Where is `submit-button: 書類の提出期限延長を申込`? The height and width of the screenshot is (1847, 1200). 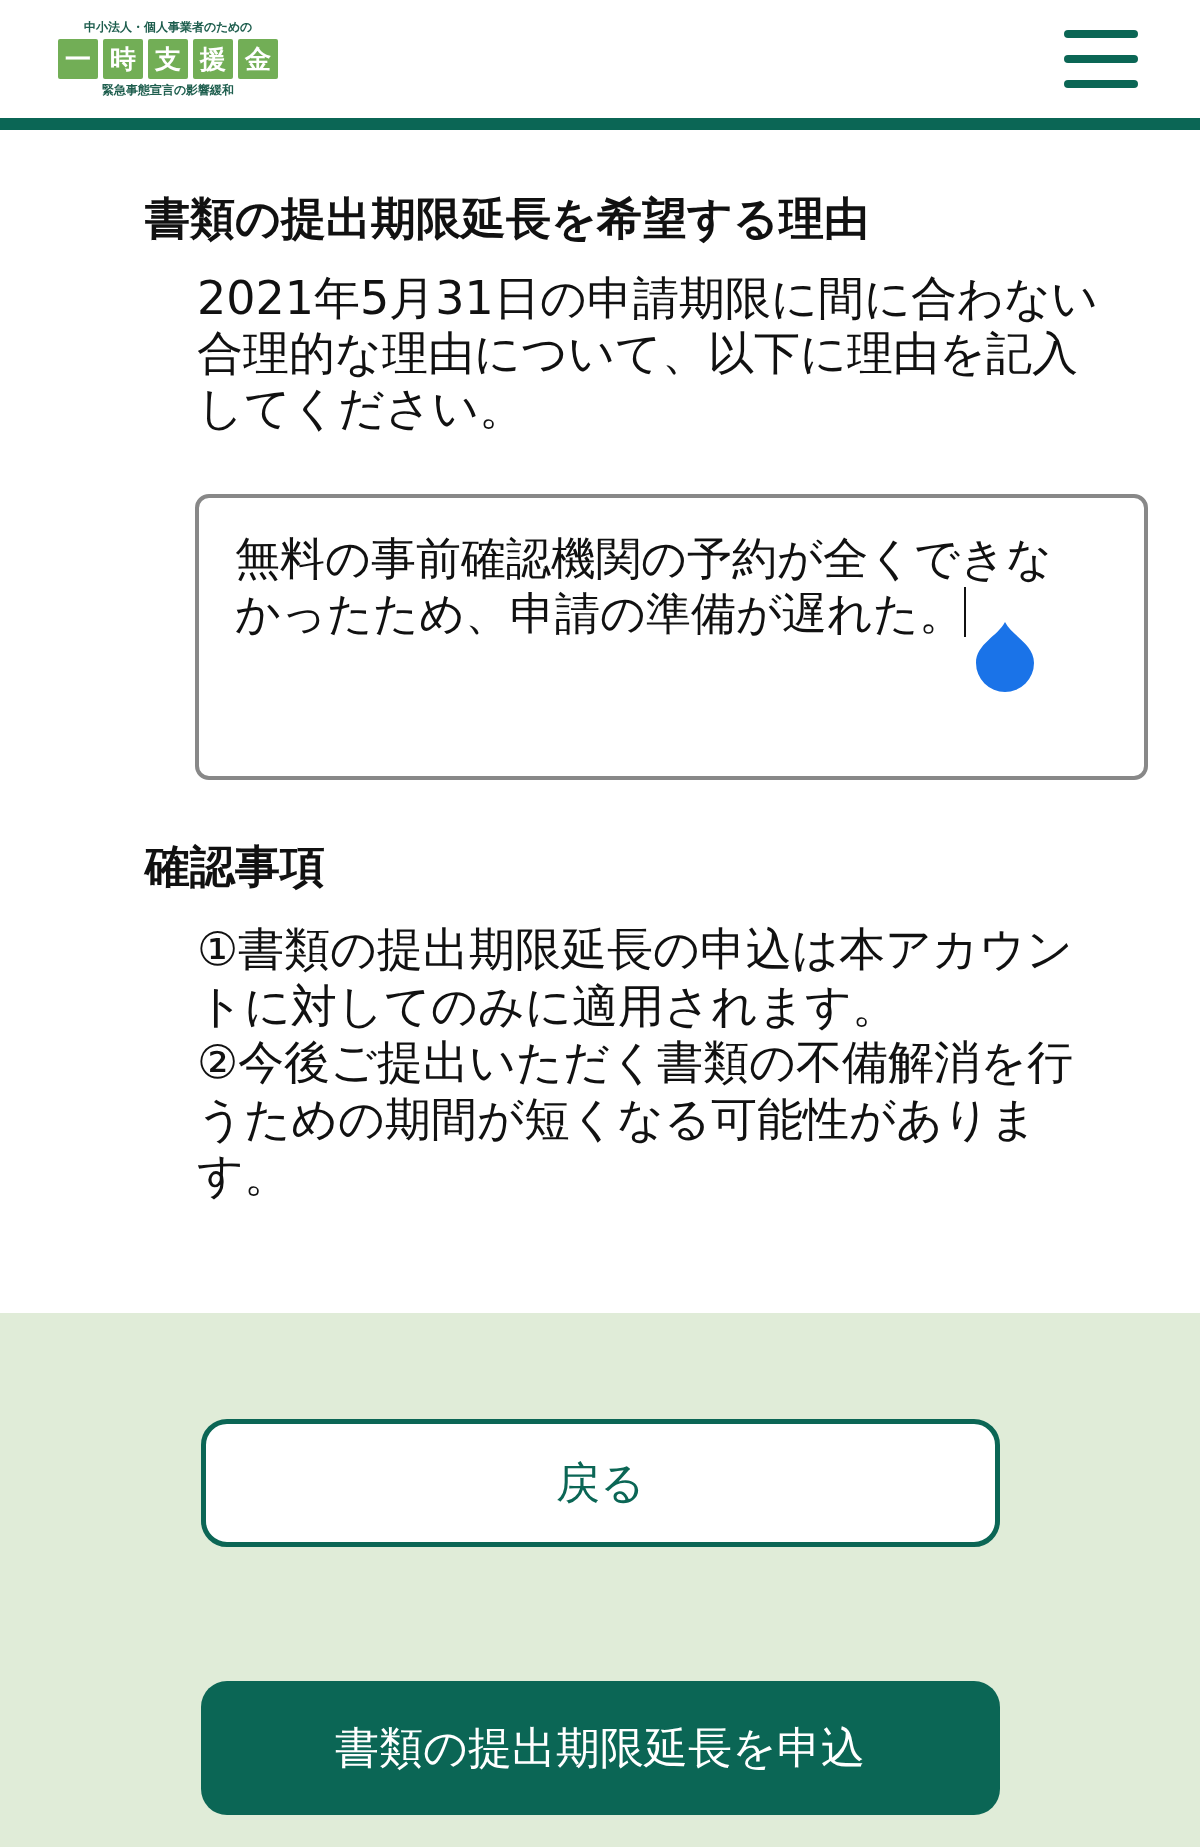
submit-button: 書類の提出期限延長を申込 is located at coordinates (600, 1748).